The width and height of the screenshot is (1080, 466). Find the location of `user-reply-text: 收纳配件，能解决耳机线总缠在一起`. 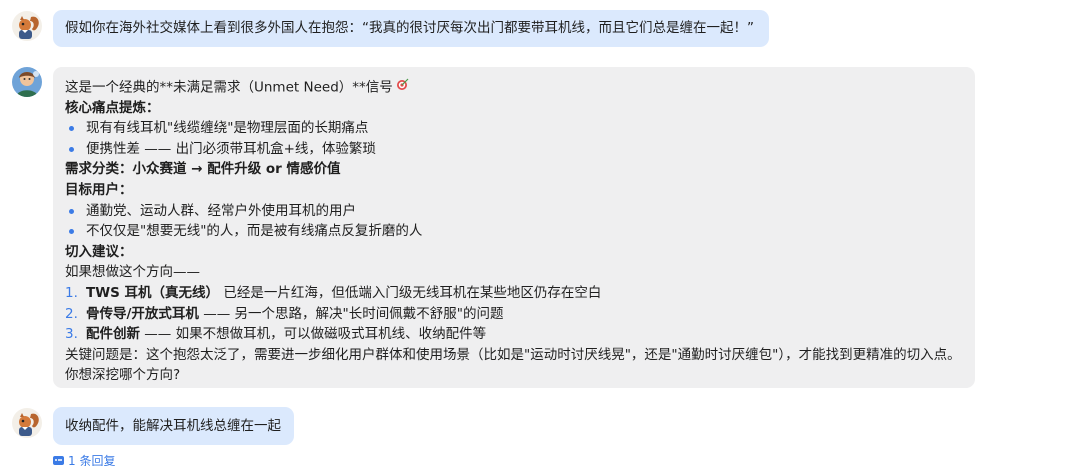

user-reply-text: 收纳配件，能解决耳机线总缠在一起 is located at coordinates (173, 426).